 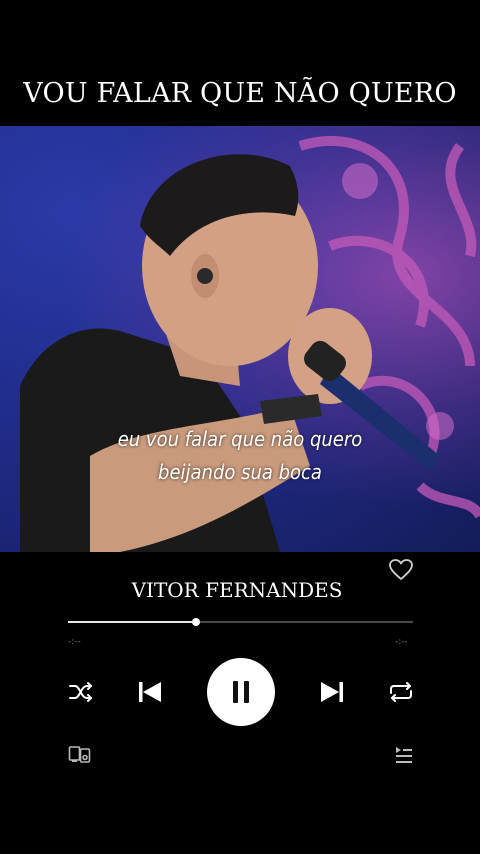 What do you see at coordinates (332, 692) in the screenshot?
I see `next-icon` at bounding box center [332, 692].